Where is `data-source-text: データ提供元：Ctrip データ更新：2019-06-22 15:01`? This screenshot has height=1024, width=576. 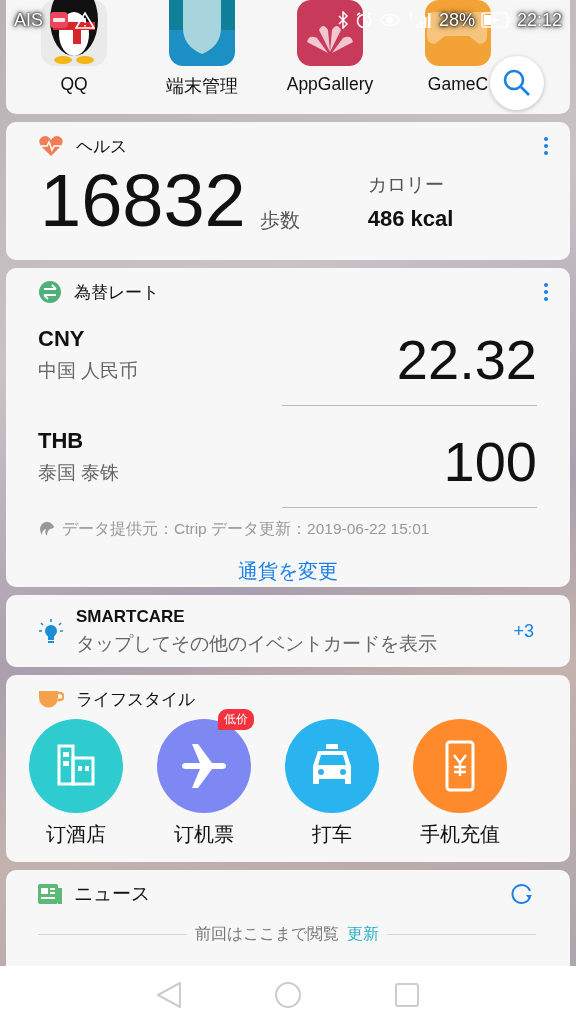 data-source-text: データ提供元：Ctrip データ更新：2019-06-22 15:01 is located at coordinates (246, 528).